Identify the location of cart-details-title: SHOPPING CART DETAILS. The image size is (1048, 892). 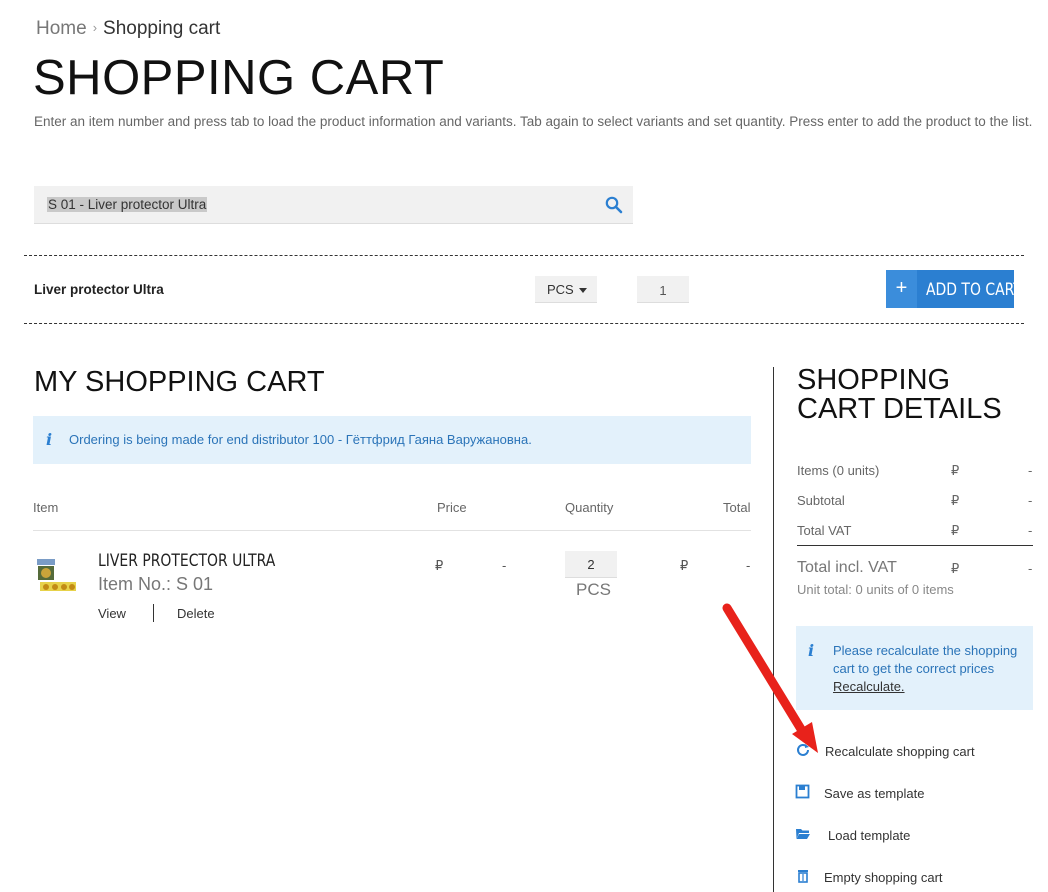
(912, 395).